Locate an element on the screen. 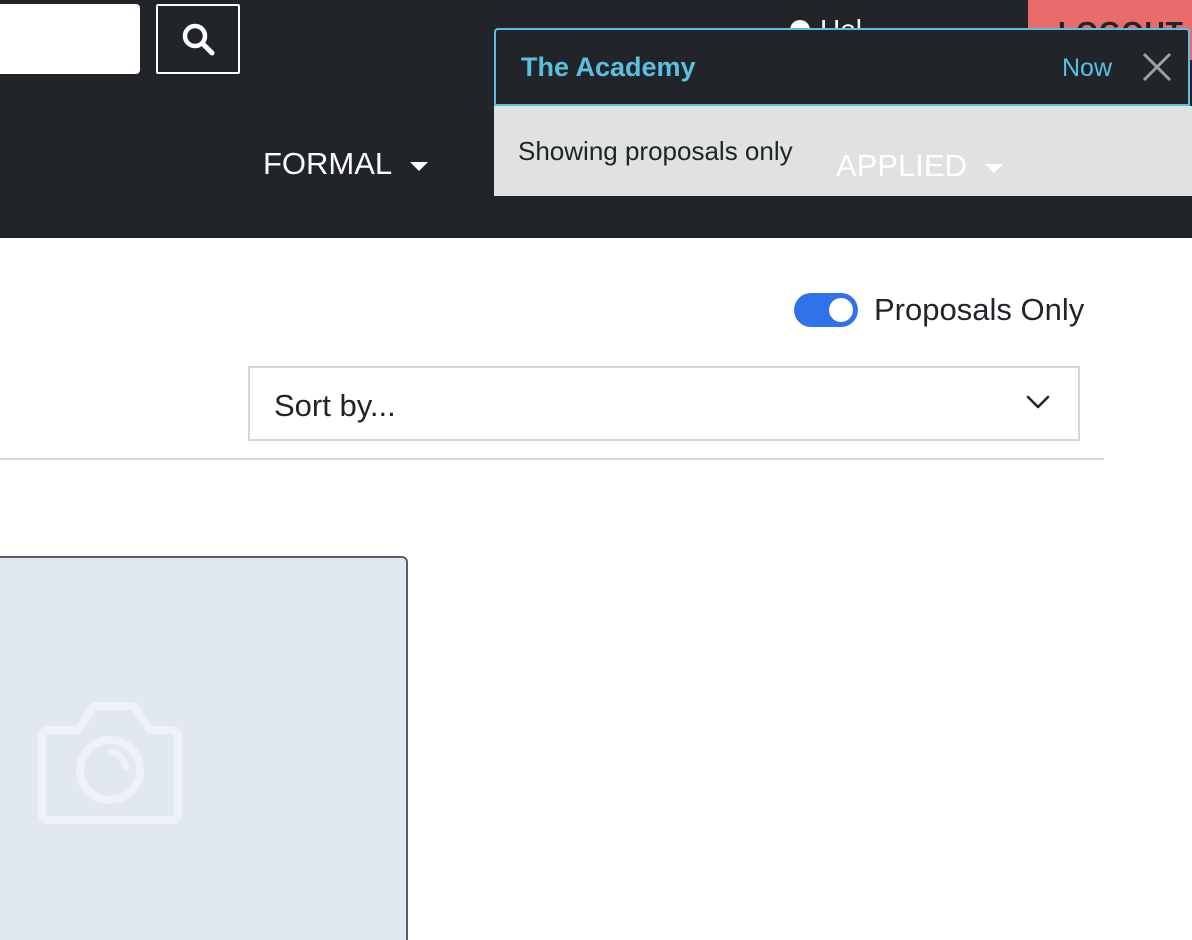  search-icon is located at coordinates (198, 39).